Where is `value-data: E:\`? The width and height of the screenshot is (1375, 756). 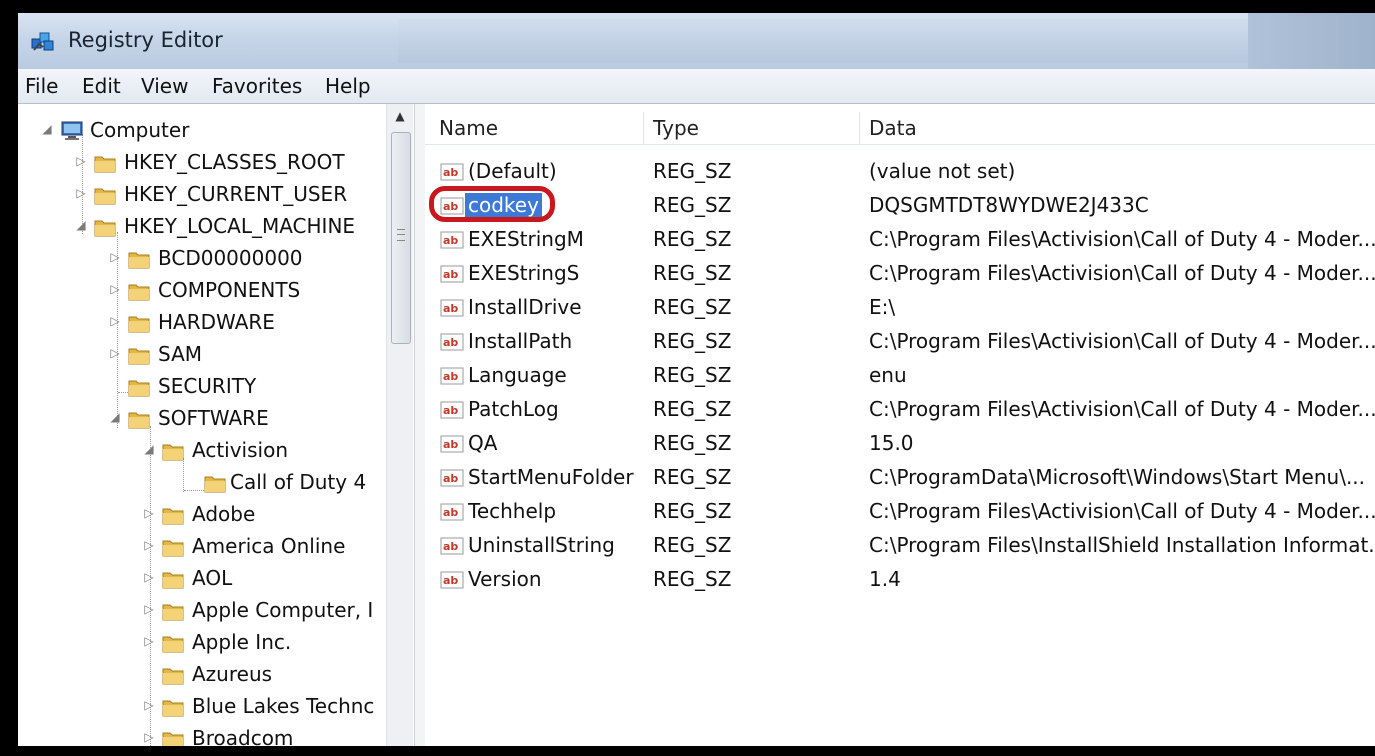 value-data: E:\ is located at coordinates (882, 307).